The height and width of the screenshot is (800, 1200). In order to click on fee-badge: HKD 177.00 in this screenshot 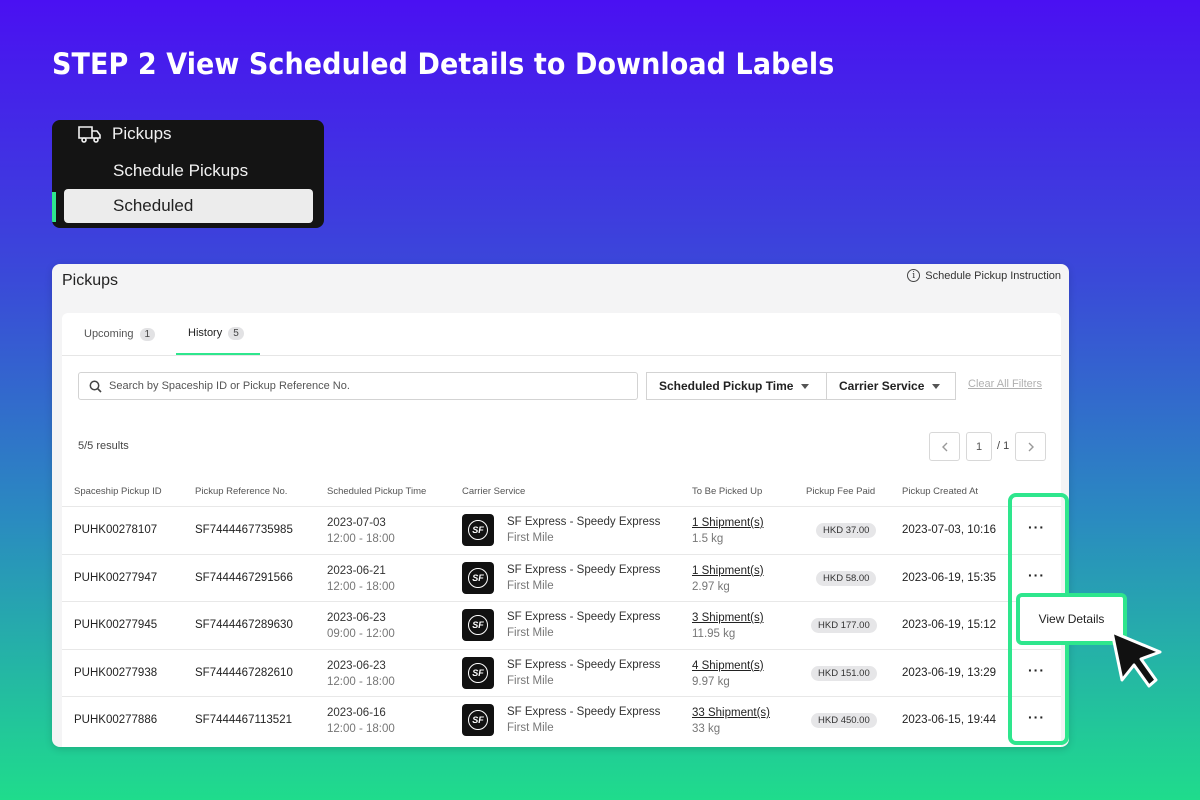, I will do `click(844, 625)`.